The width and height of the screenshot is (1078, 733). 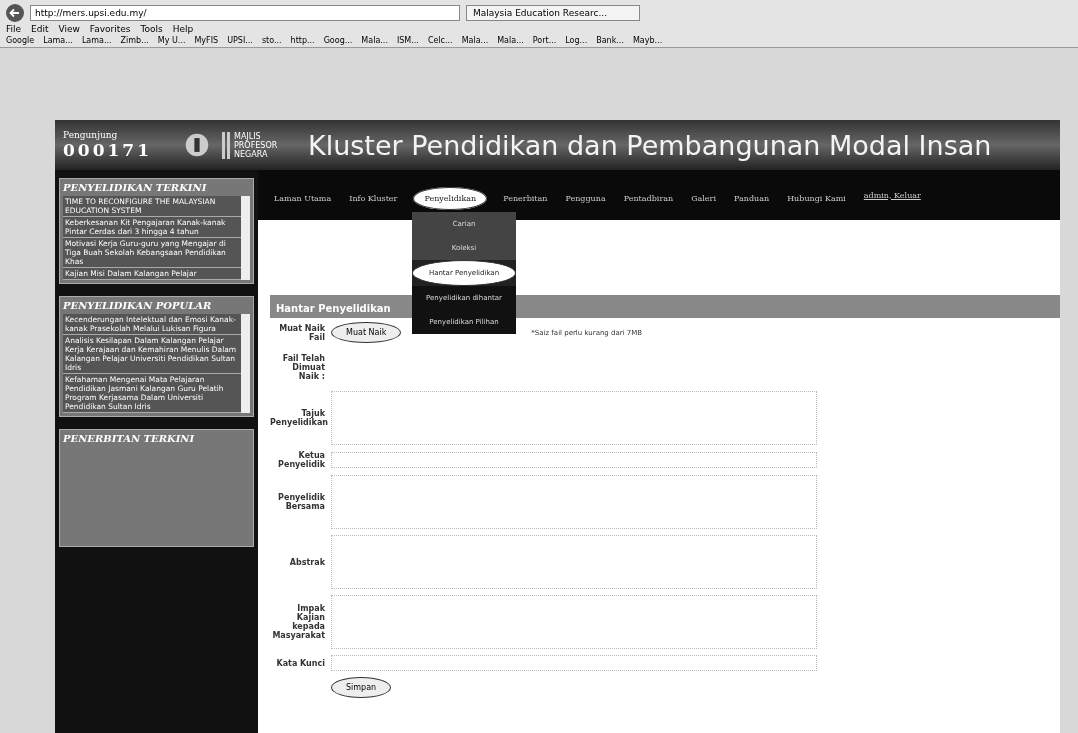 What do you see at coordinates (151, 29) in the screenshot?
I see `menu-item: Tools` at bounding box center [151, 29].